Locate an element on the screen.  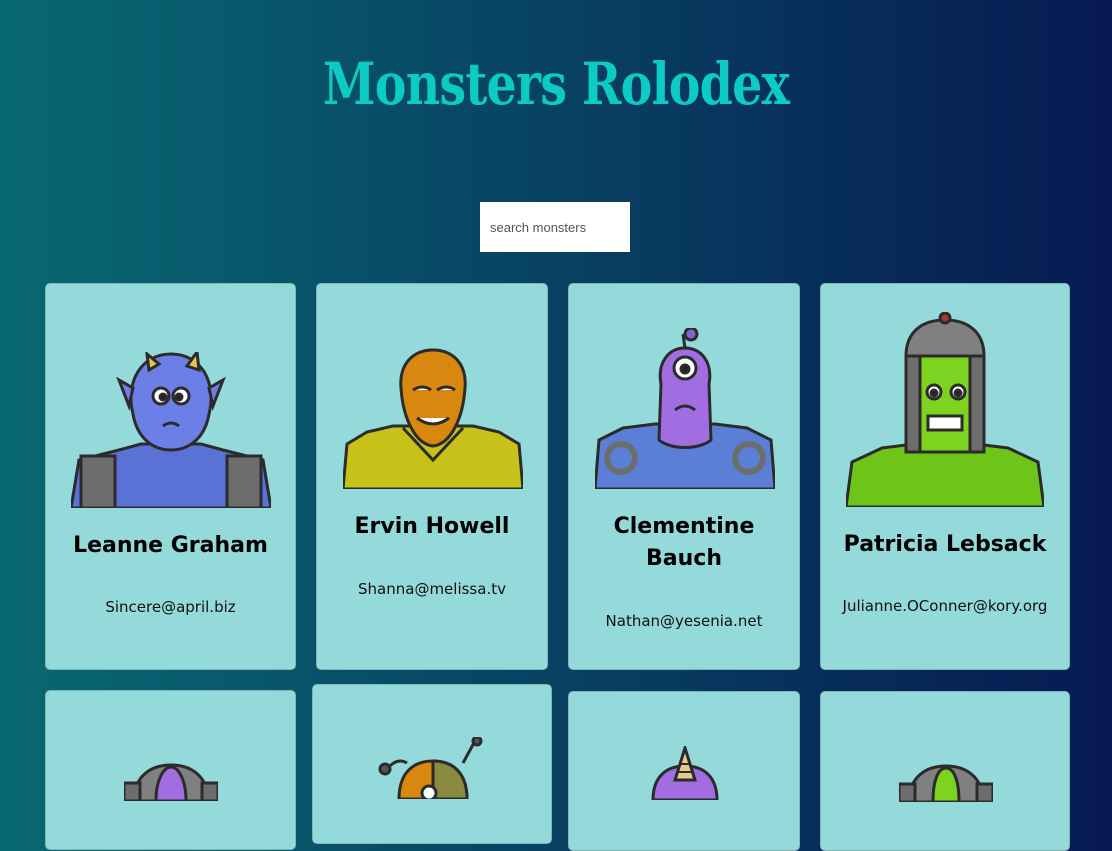
monster-name: Patricia Lebsack is located at coordinates (945, 544).